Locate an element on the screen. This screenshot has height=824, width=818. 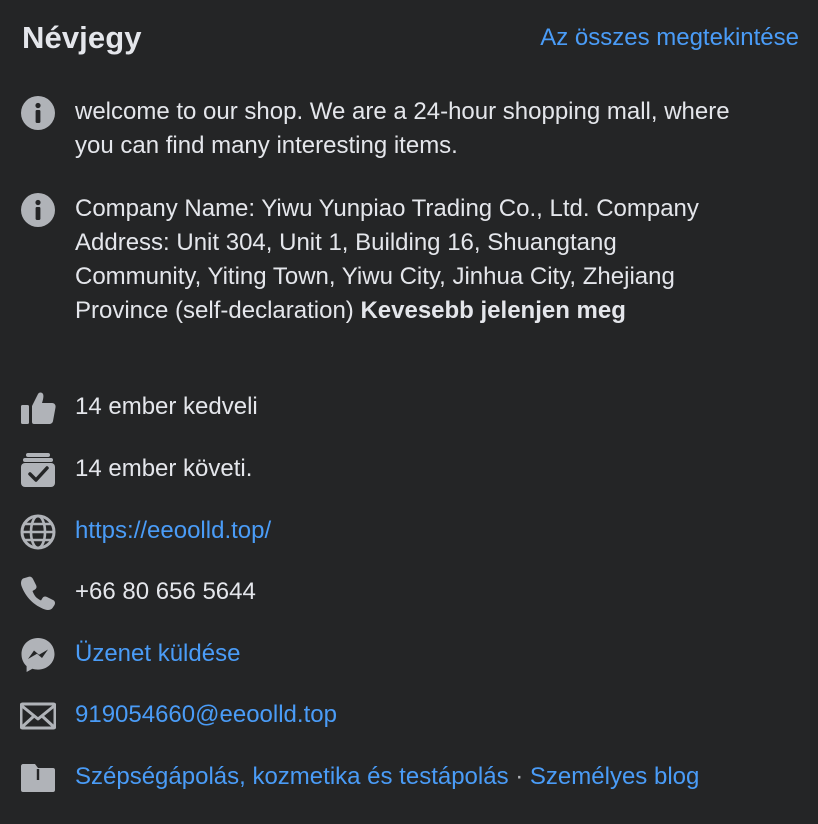
thumbs-up-icon is located at coordinates (38, 408).